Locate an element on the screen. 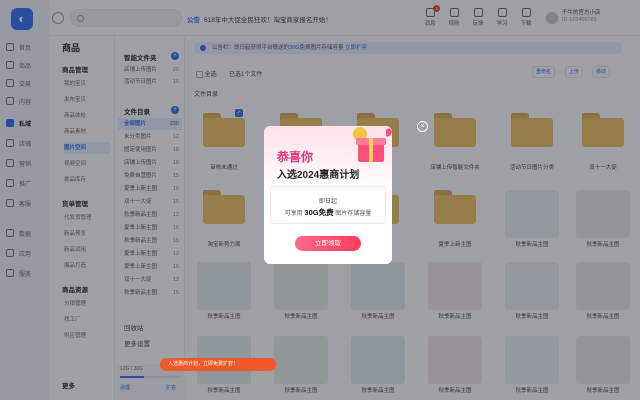 This screenshot has width=640, height=400. line2-highlight: 30G免费 is located at coordinates (319, 212).